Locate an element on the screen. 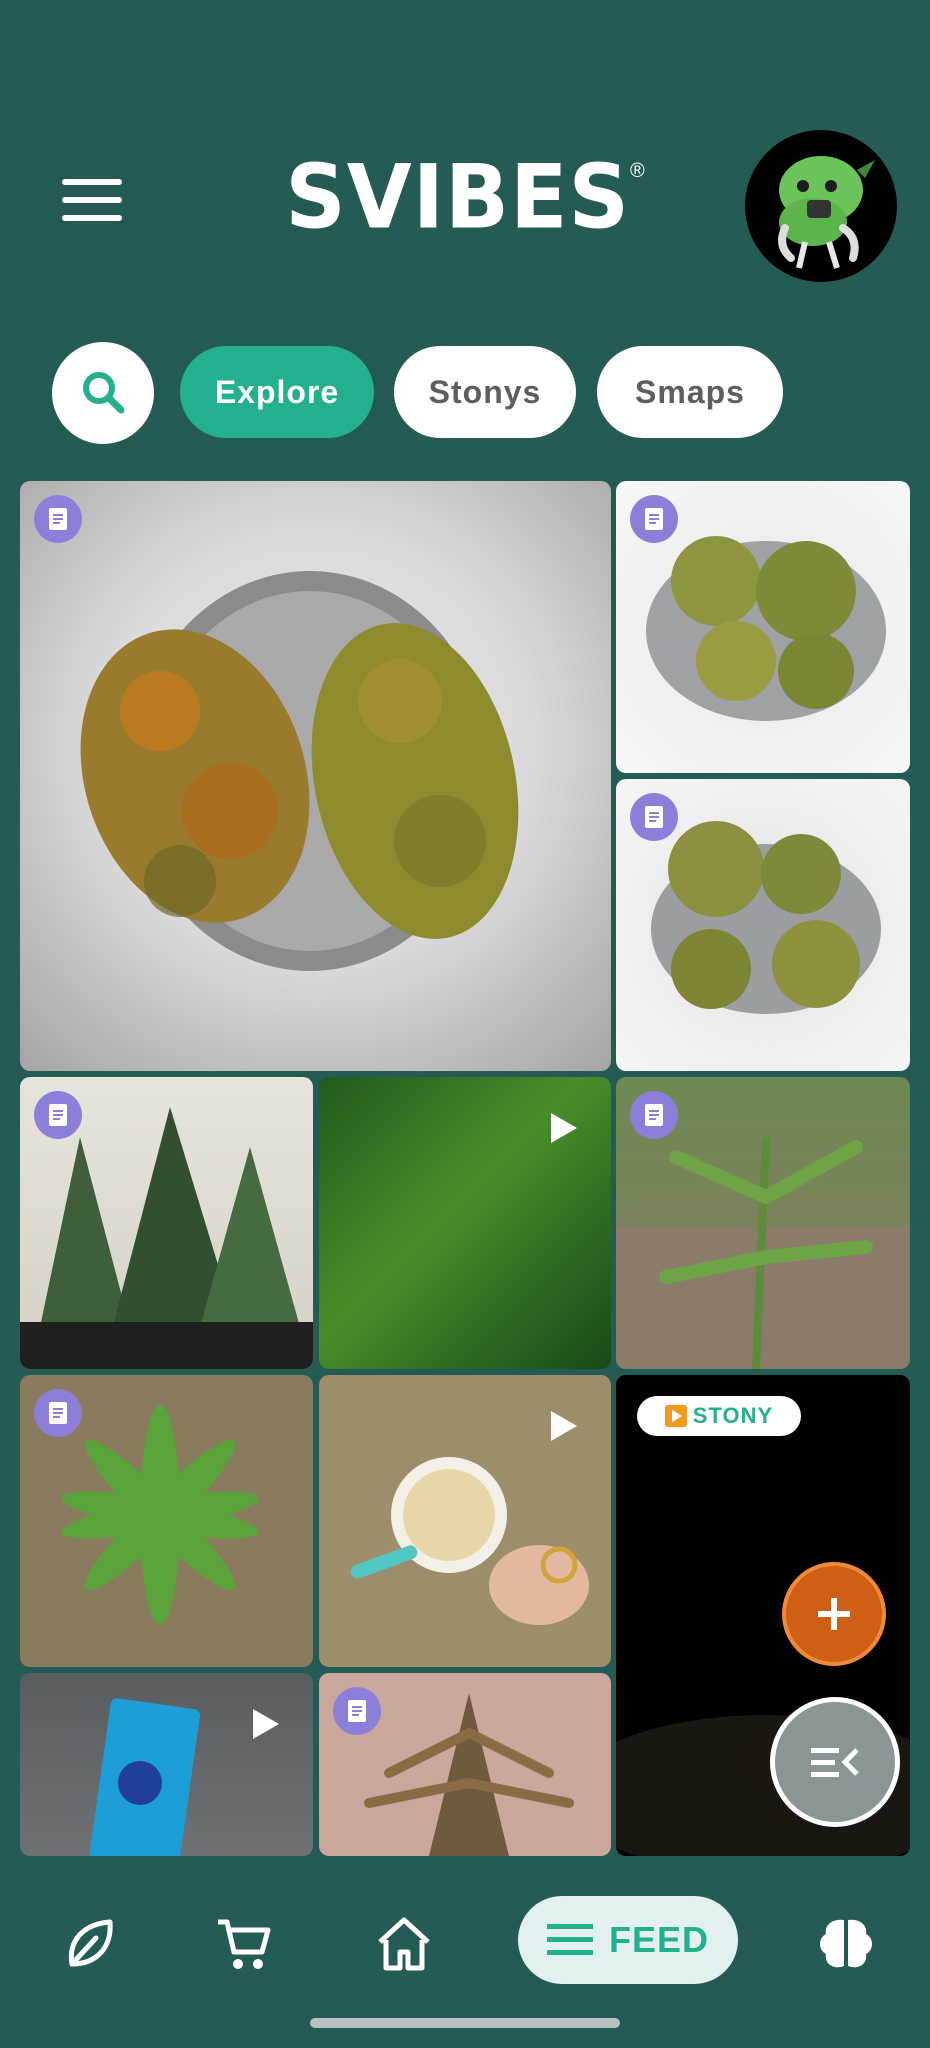 Image resolution: width=930 pixels, height=2048 pixels. feed-list-icon is located at coordinates (569, 1939).